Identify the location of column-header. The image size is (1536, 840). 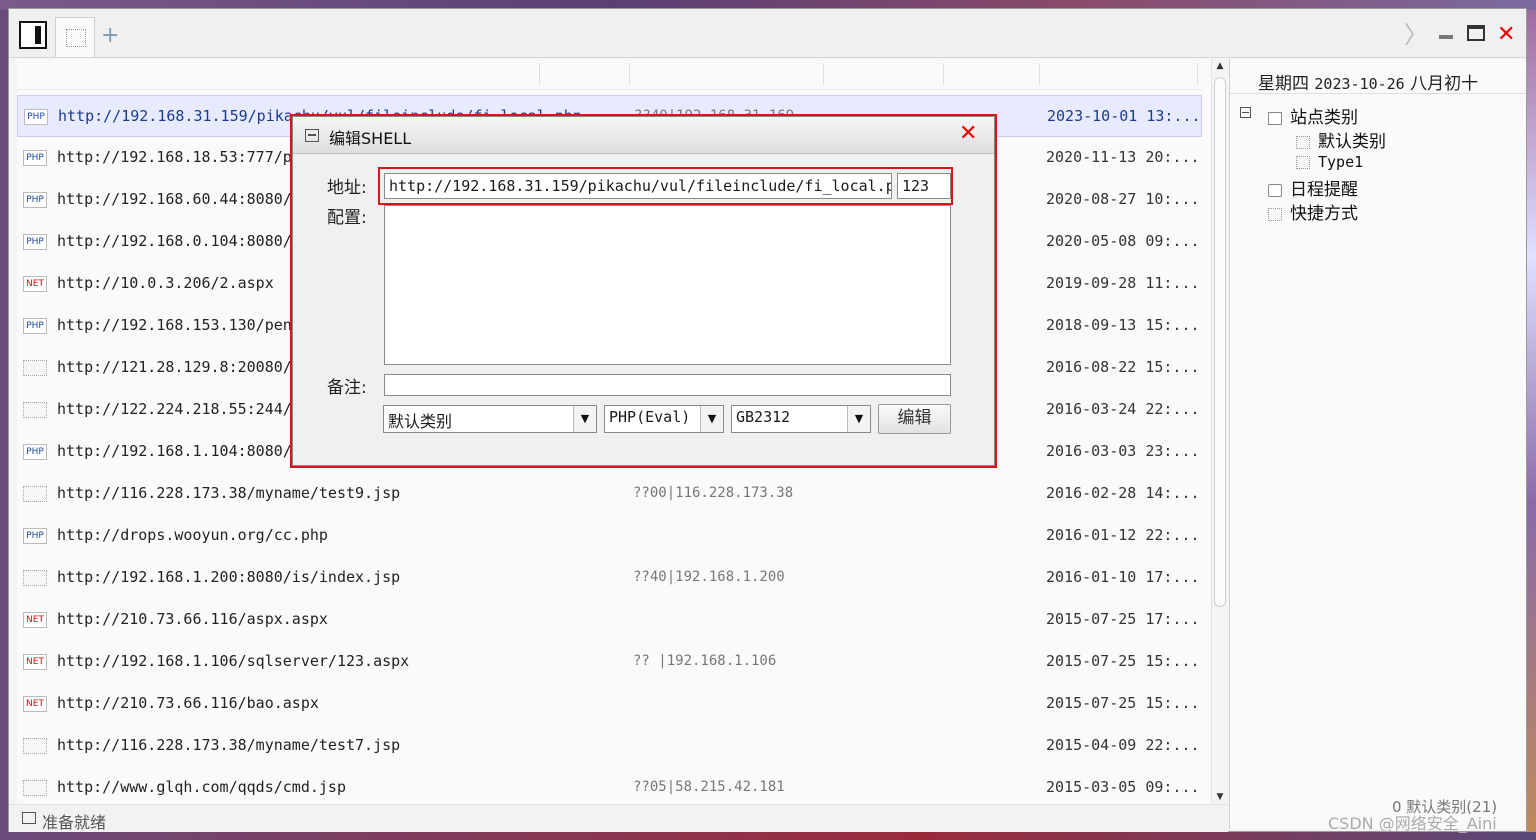
(609, 74).